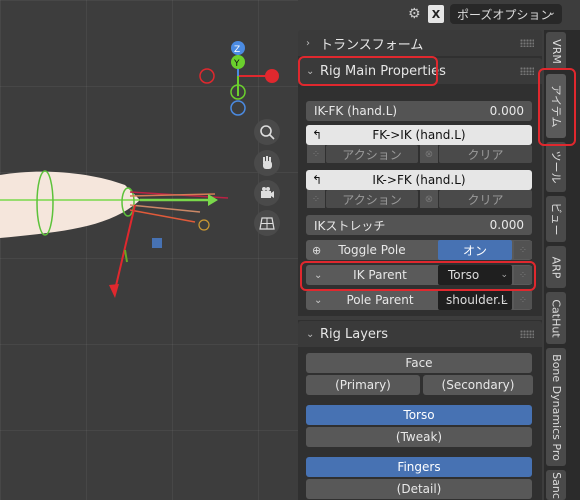 The image size is (580, 500). I want to click on hand-pan-icon, so click(267, 163).